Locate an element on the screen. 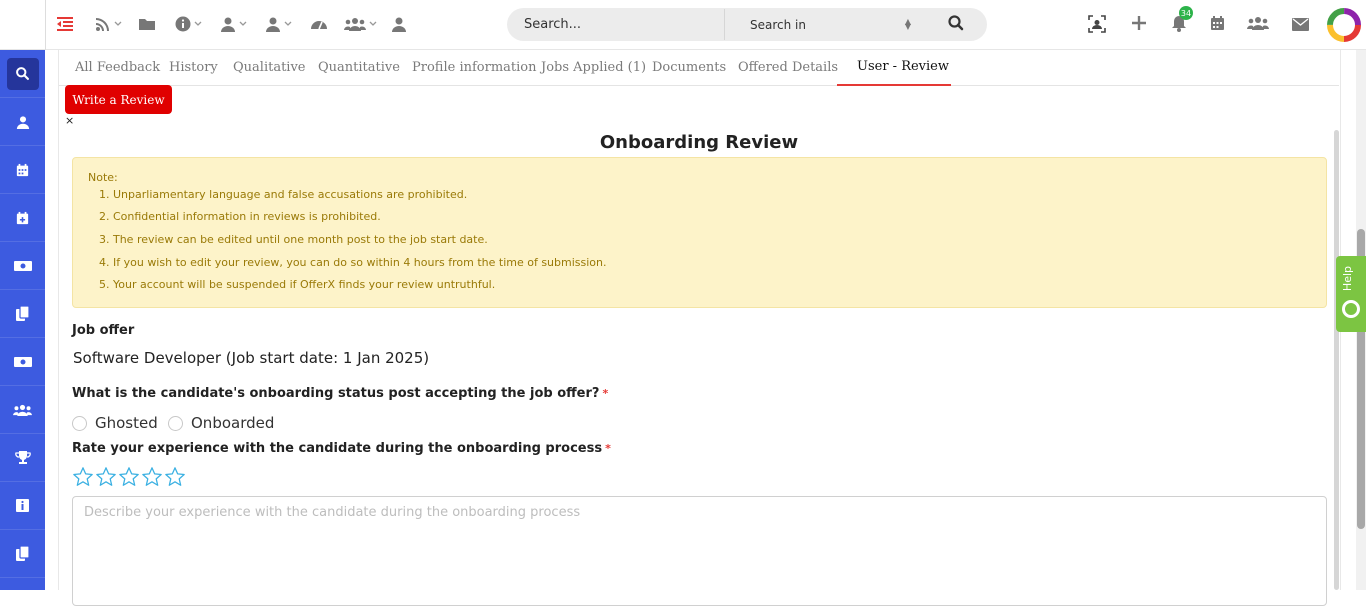  sidebar-item-files is located at coordinates (22, 554).